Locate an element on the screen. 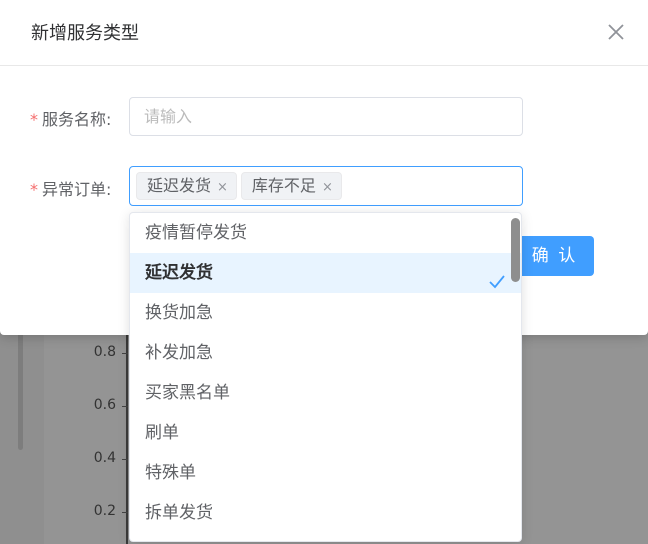 The width and height of the screenshot is (648, 544). dropdown-option: 补发加急 is located at coordinates (325, 353).